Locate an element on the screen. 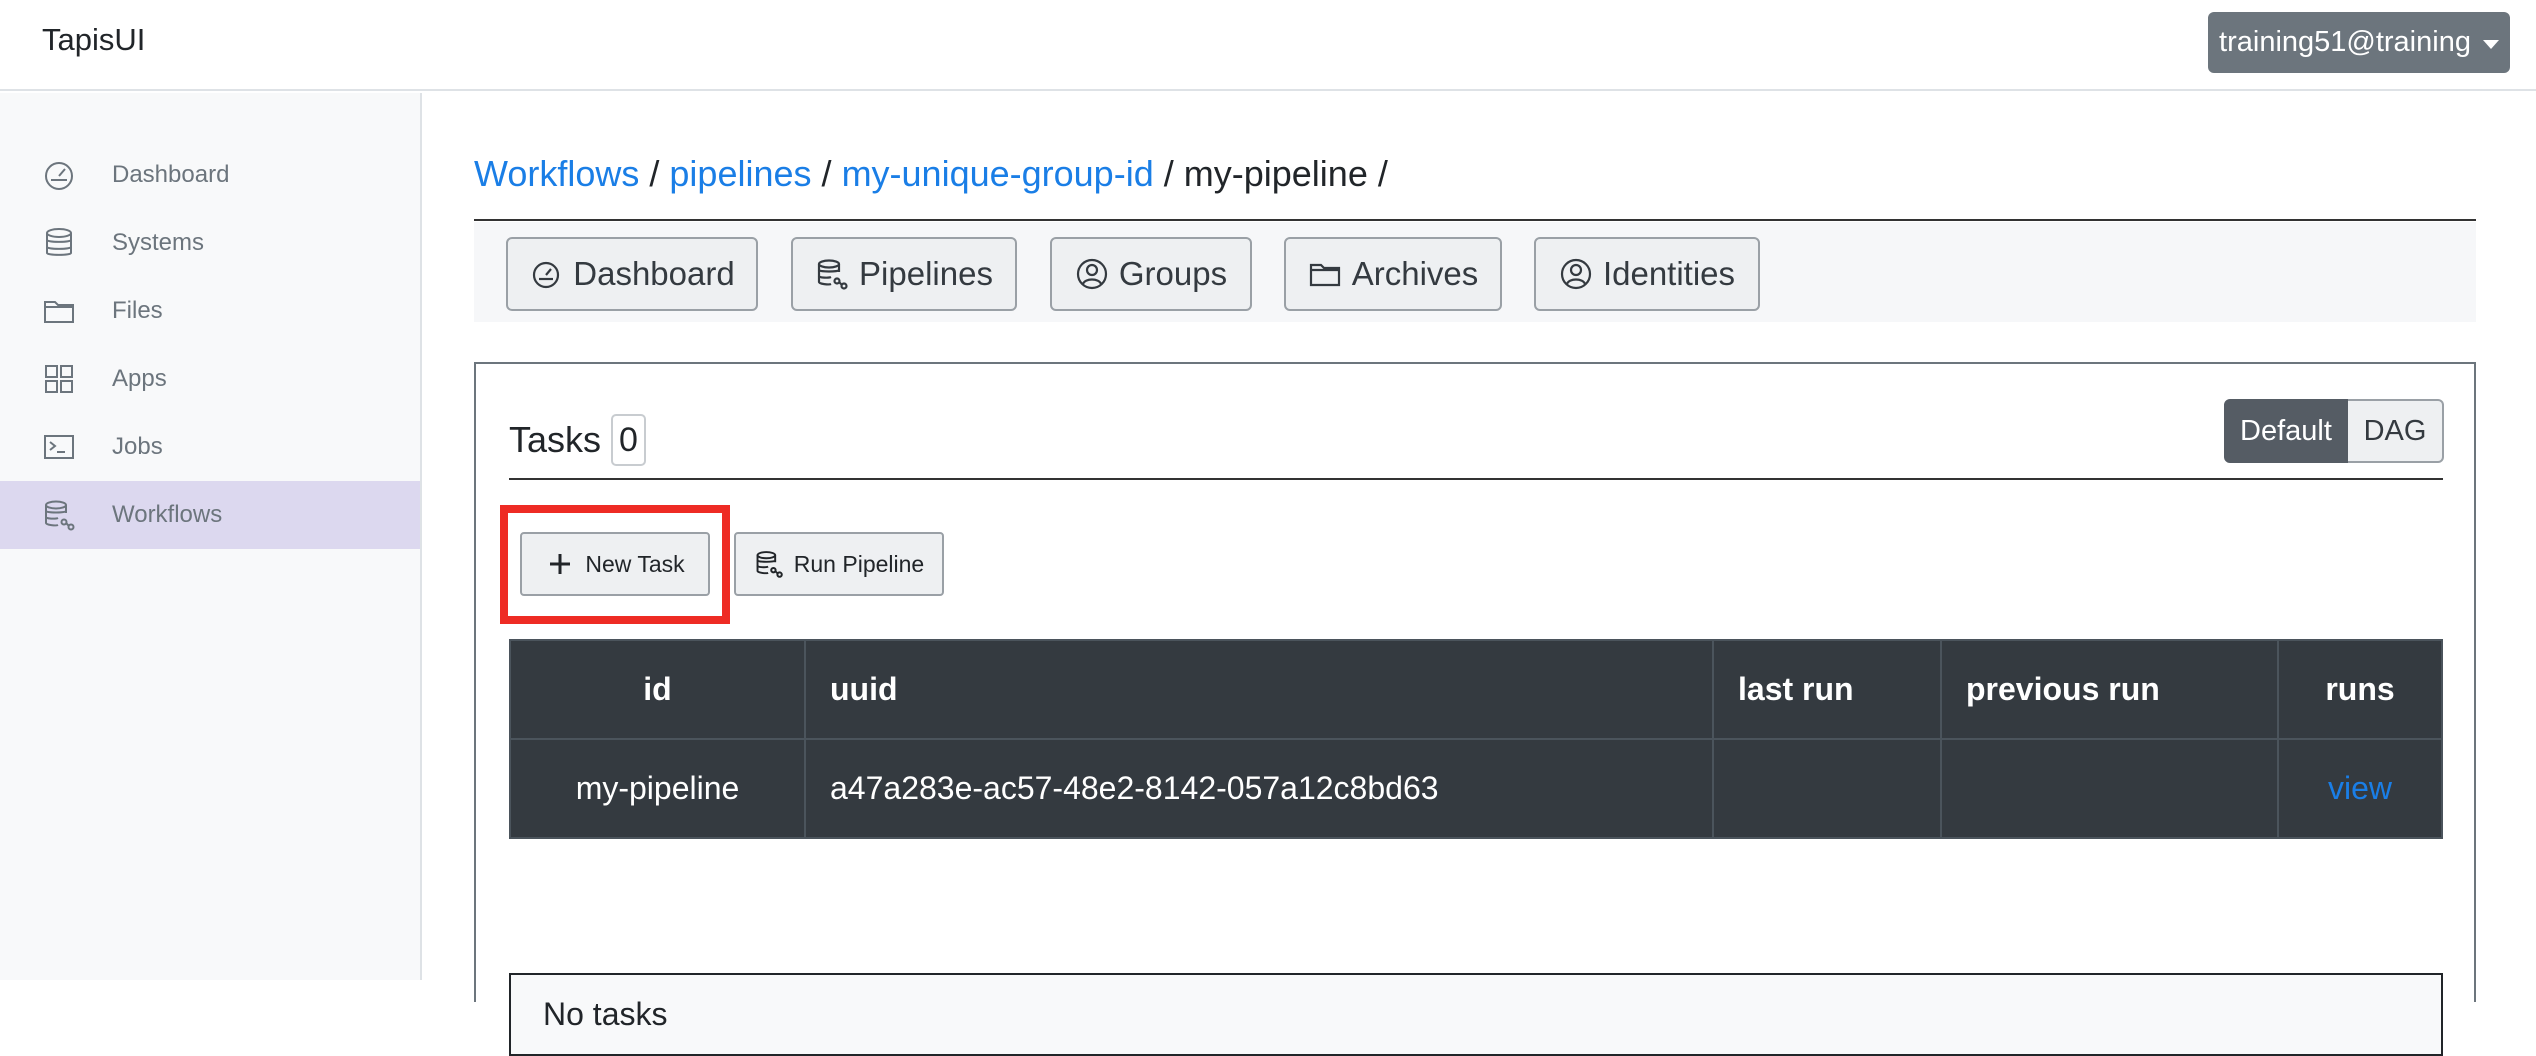  breadcrumb-workflows: Workflows is located at coordinates (556, 173).